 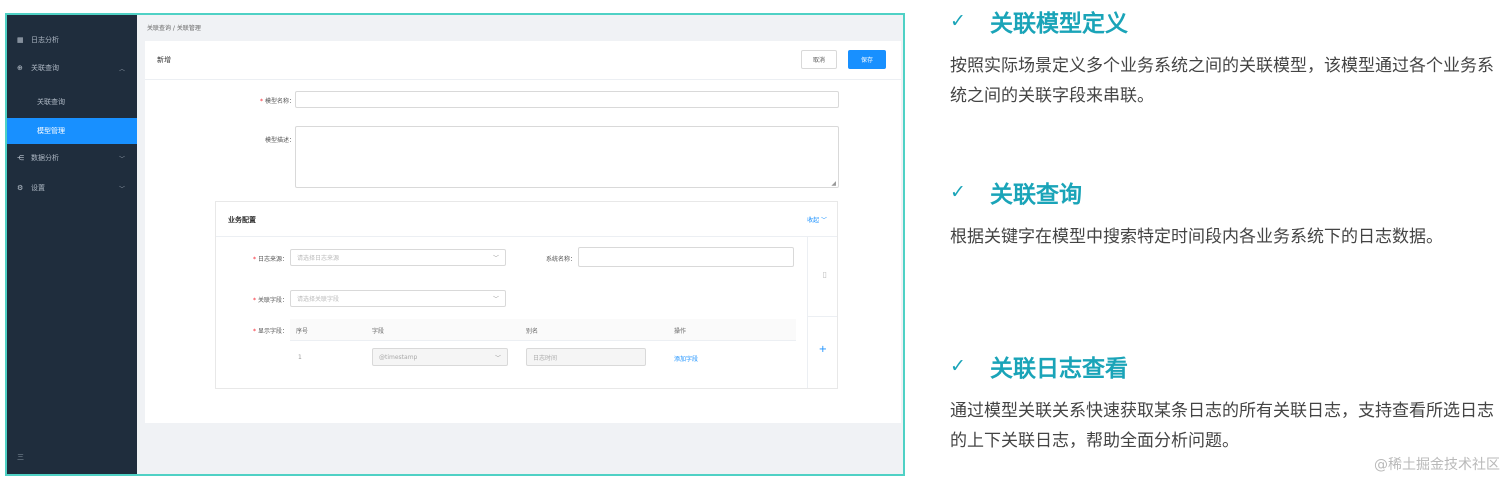 What do you see at coordinates (686, 257) in the screenshot?
I see `system-name-input` at bounding box center [686, 257].